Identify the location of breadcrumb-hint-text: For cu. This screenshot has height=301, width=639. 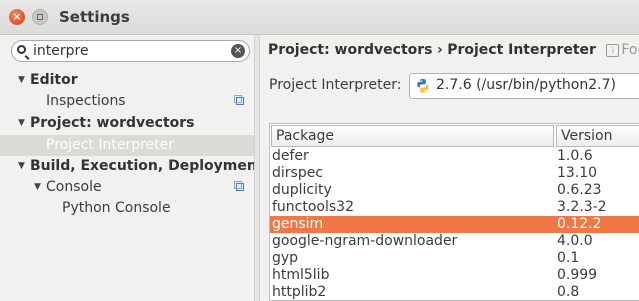
(630, 50).